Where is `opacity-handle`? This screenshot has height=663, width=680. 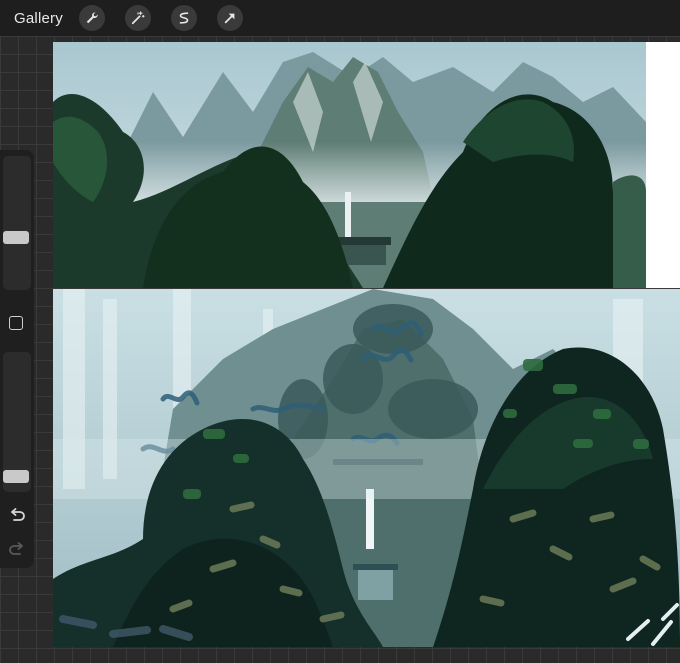
opacity-handle is located at coordinates (16, 477).